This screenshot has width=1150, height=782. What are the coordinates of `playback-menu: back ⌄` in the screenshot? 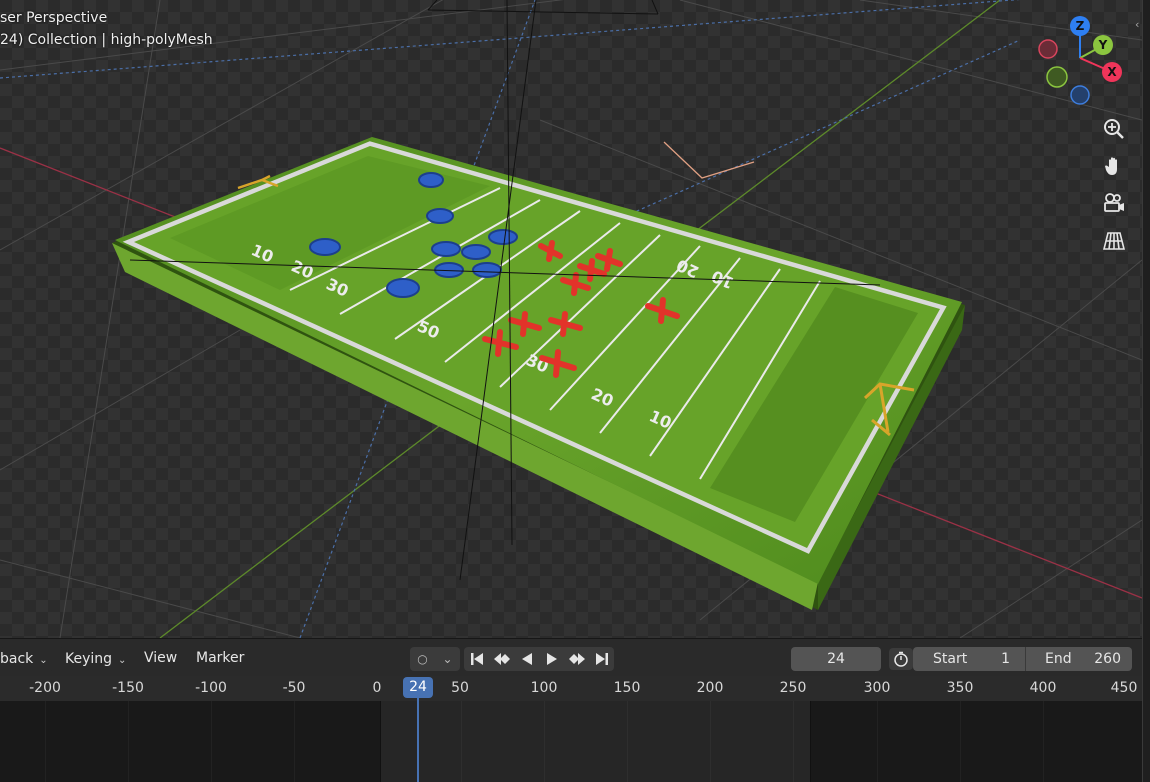 It's located at (27, 659).